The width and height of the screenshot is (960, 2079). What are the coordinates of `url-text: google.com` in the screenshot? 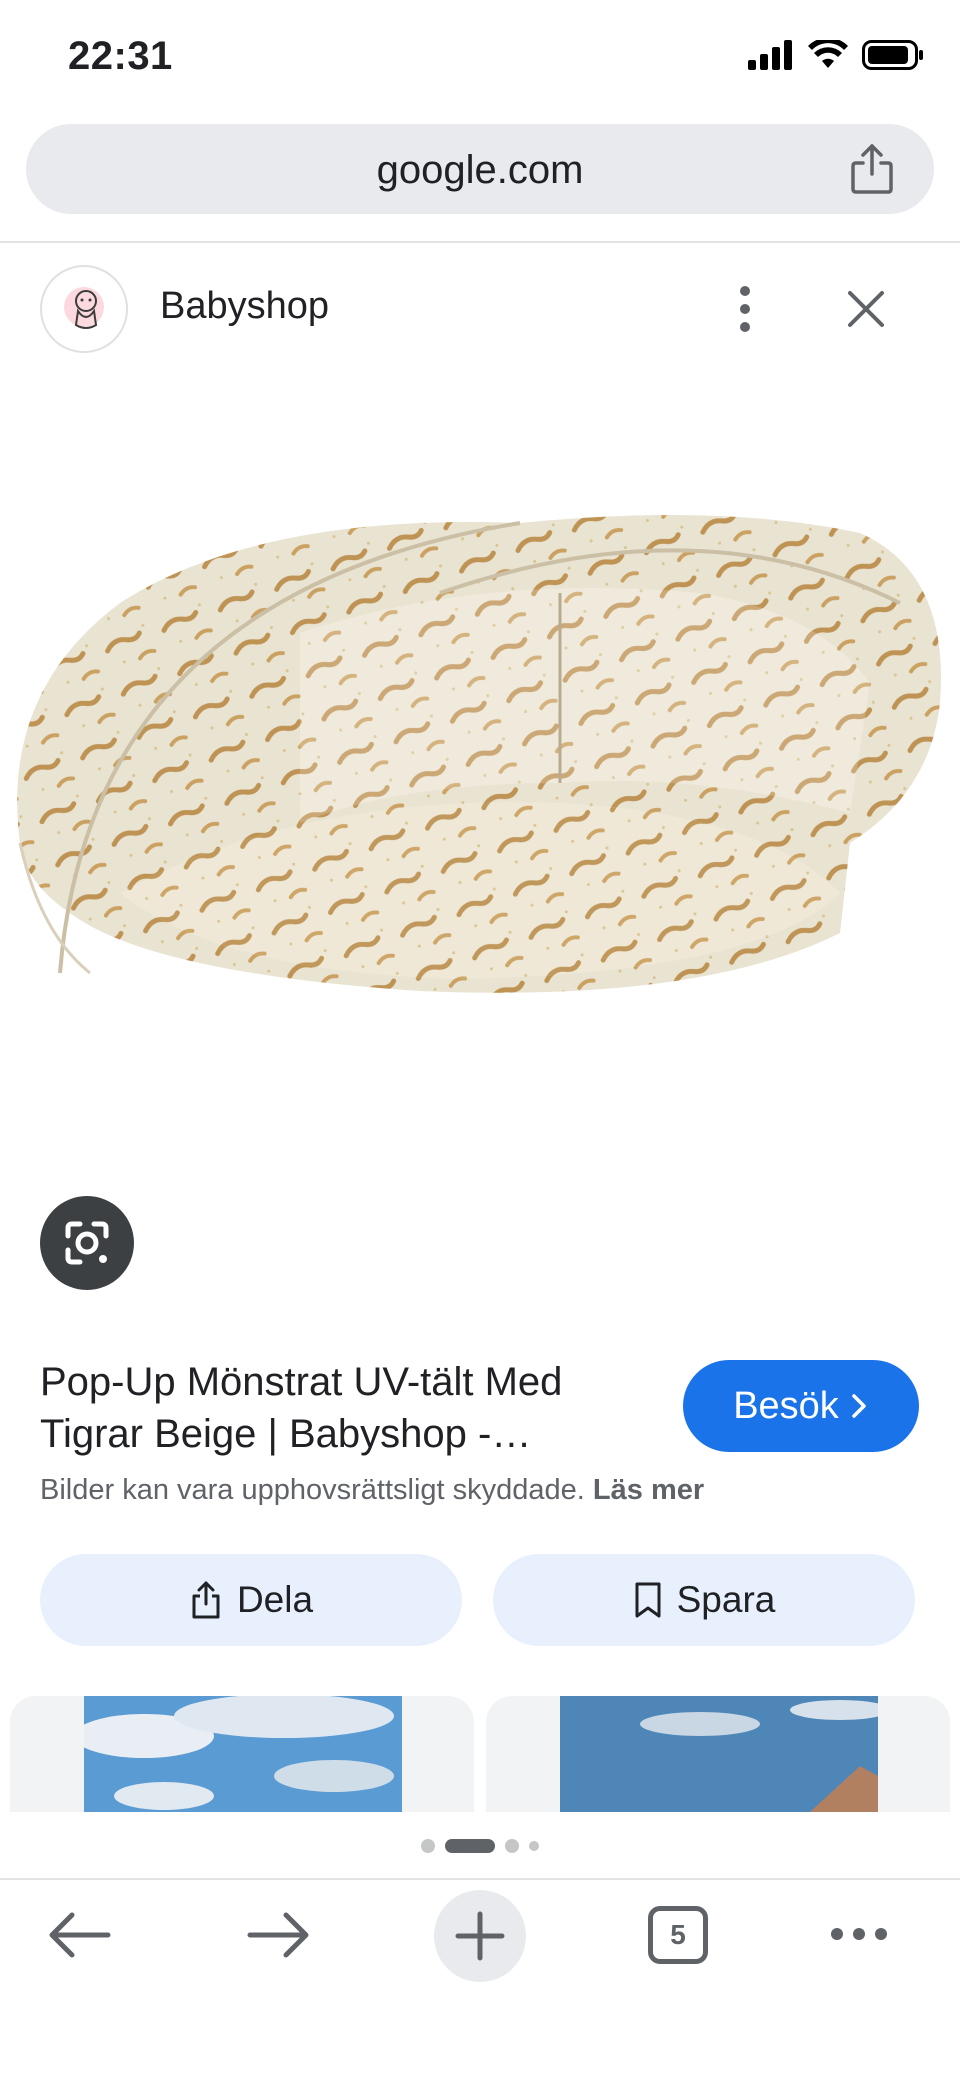 It's located at (480, 170).